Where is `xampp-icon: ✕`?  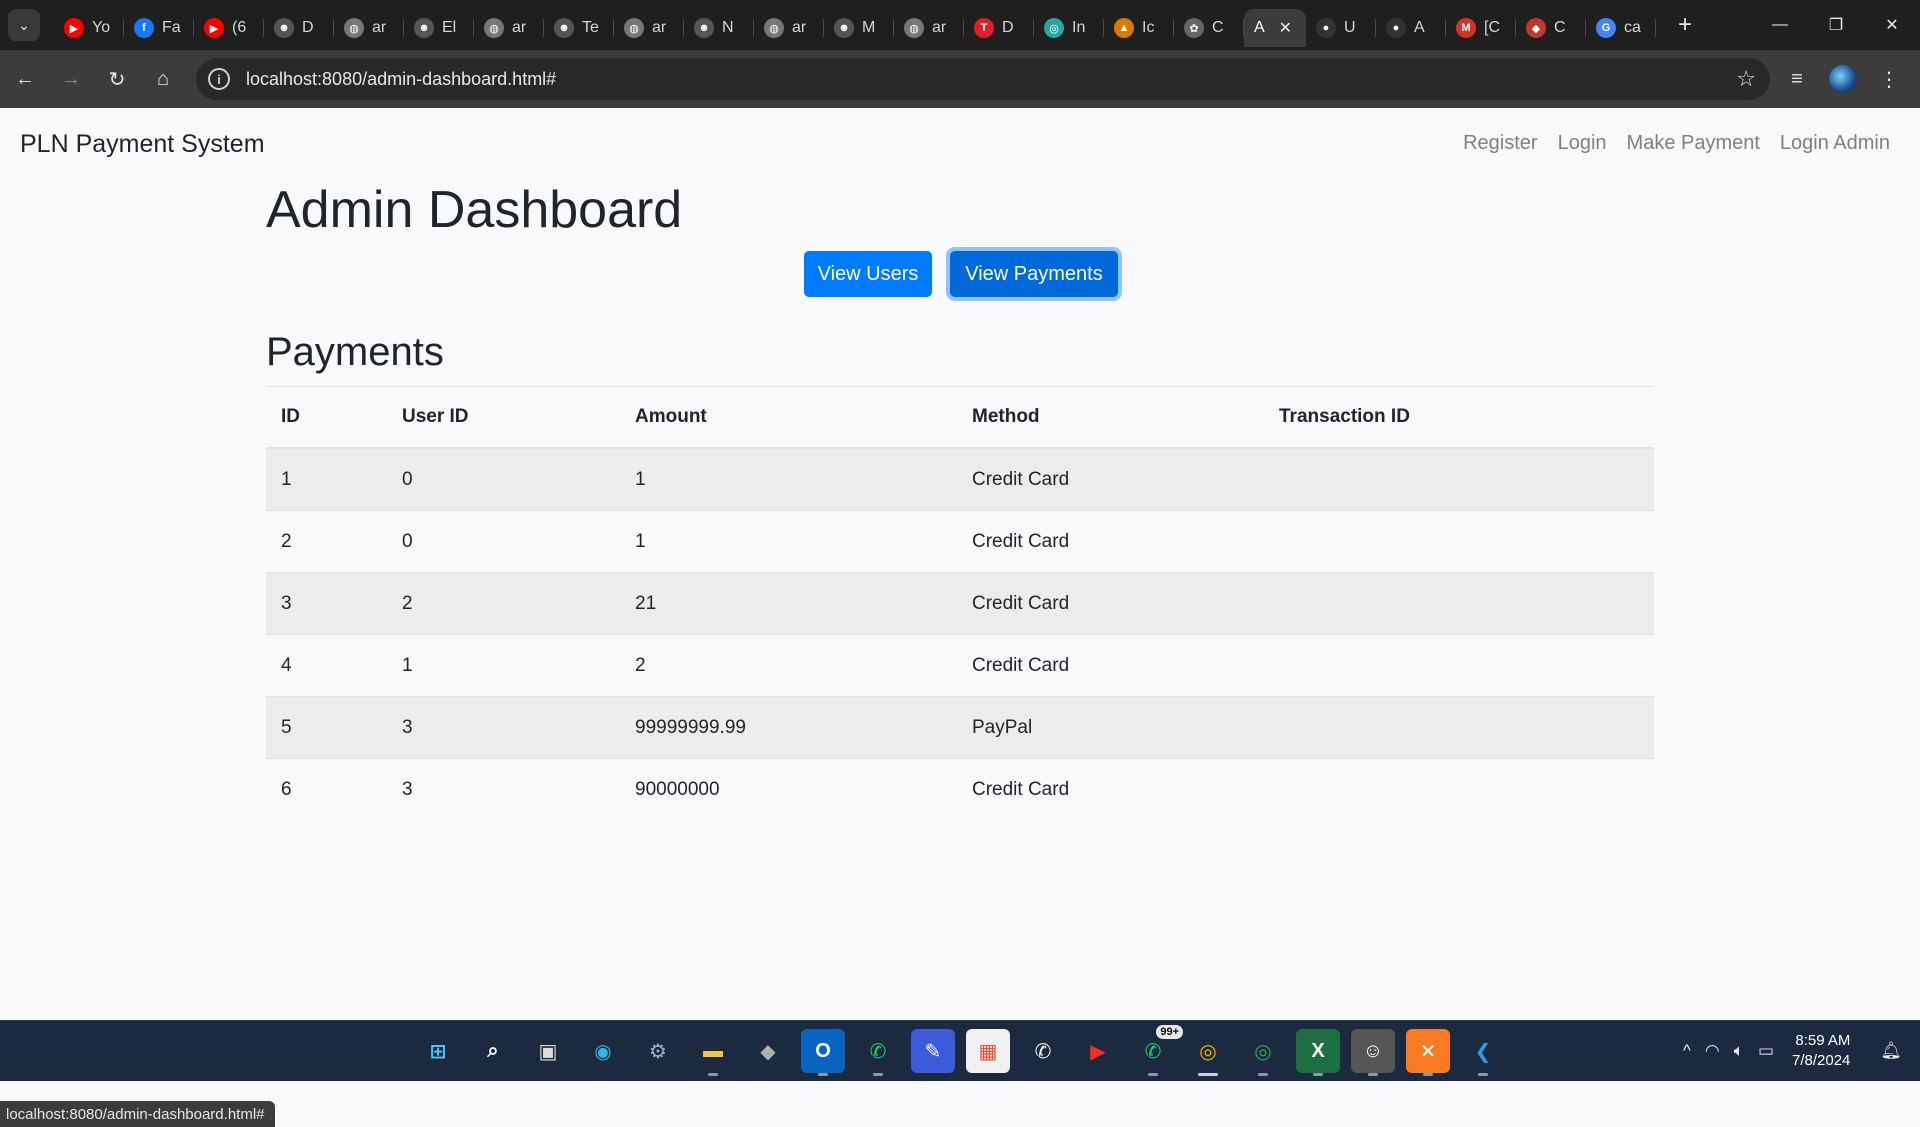 xampp-icon: ✕ is located at coordinates (1428, 1052).